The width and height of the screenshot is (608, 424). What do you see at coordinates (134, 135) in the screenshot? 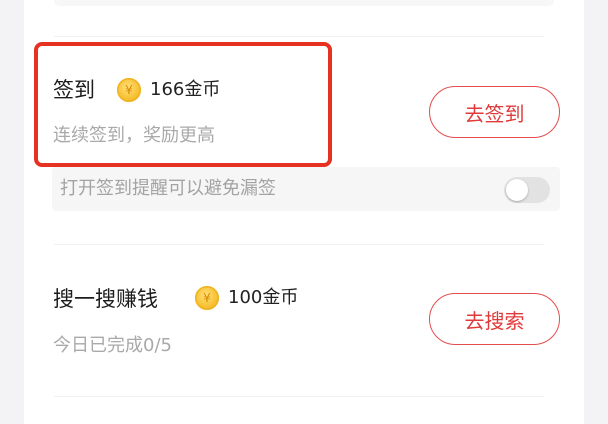
I see `checkin-subtitle: 连续签到，奖励更高` at bounding box center [134, 135].